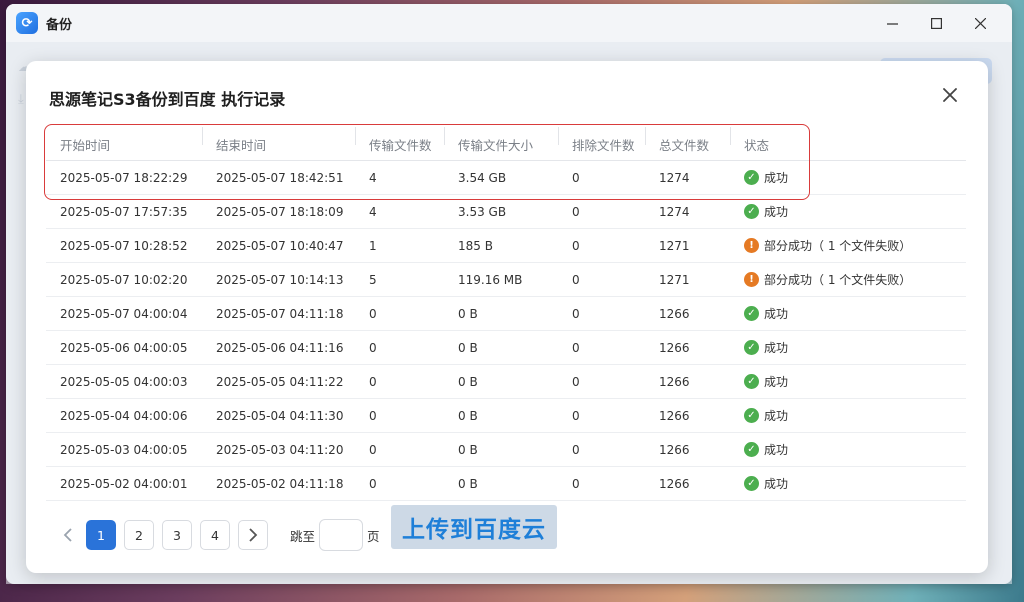 The width and height of the screenshot is (1024, 602). Describe the element at coordinates (399, 140) in the screenshot. I see `column-header-transferred-files: 传输文件数` at that location.